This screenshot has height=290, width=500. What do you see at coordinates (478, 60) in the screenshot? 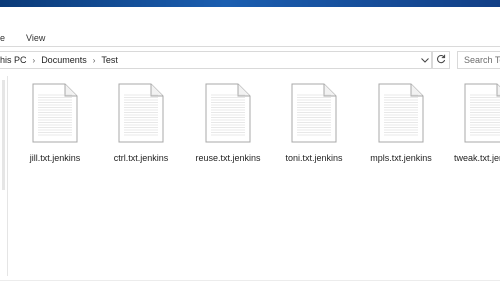
I see `search-input: Search Te` at bounding box center [478, 60].